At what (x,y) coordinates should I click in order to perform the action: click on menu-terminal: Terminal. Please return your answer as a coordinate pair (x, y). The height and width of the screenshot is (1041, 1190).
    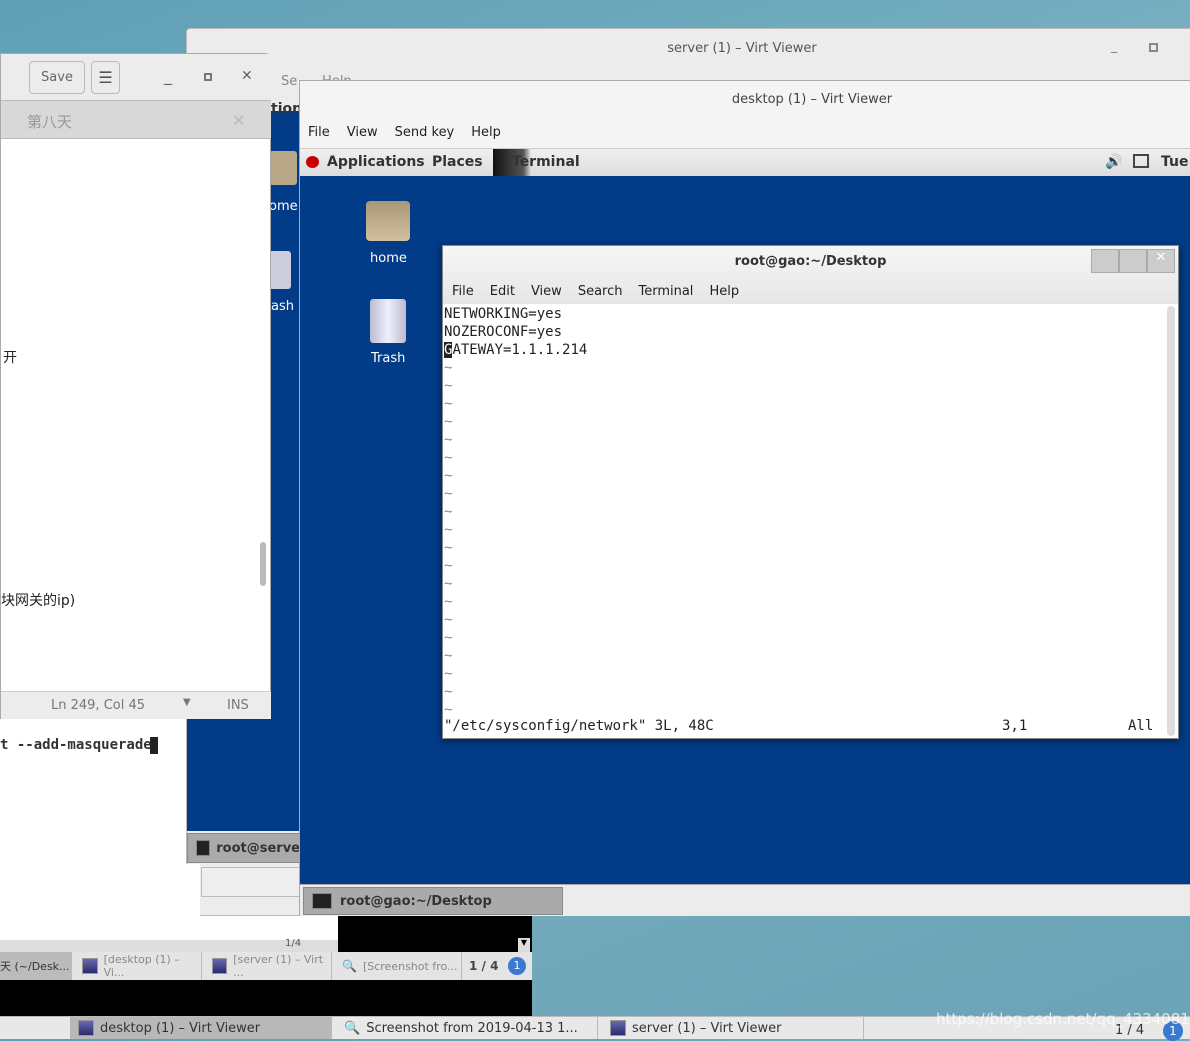
    Looking at the image, I should click on (665, 291).